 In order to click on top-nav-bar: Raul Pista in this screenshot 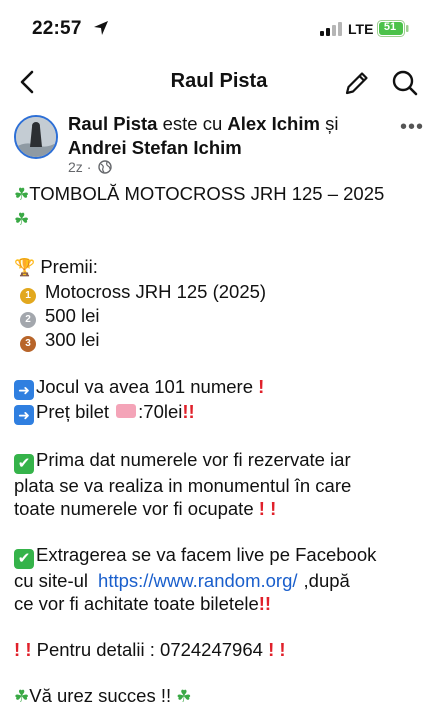, I will do `click(219, 82)`.